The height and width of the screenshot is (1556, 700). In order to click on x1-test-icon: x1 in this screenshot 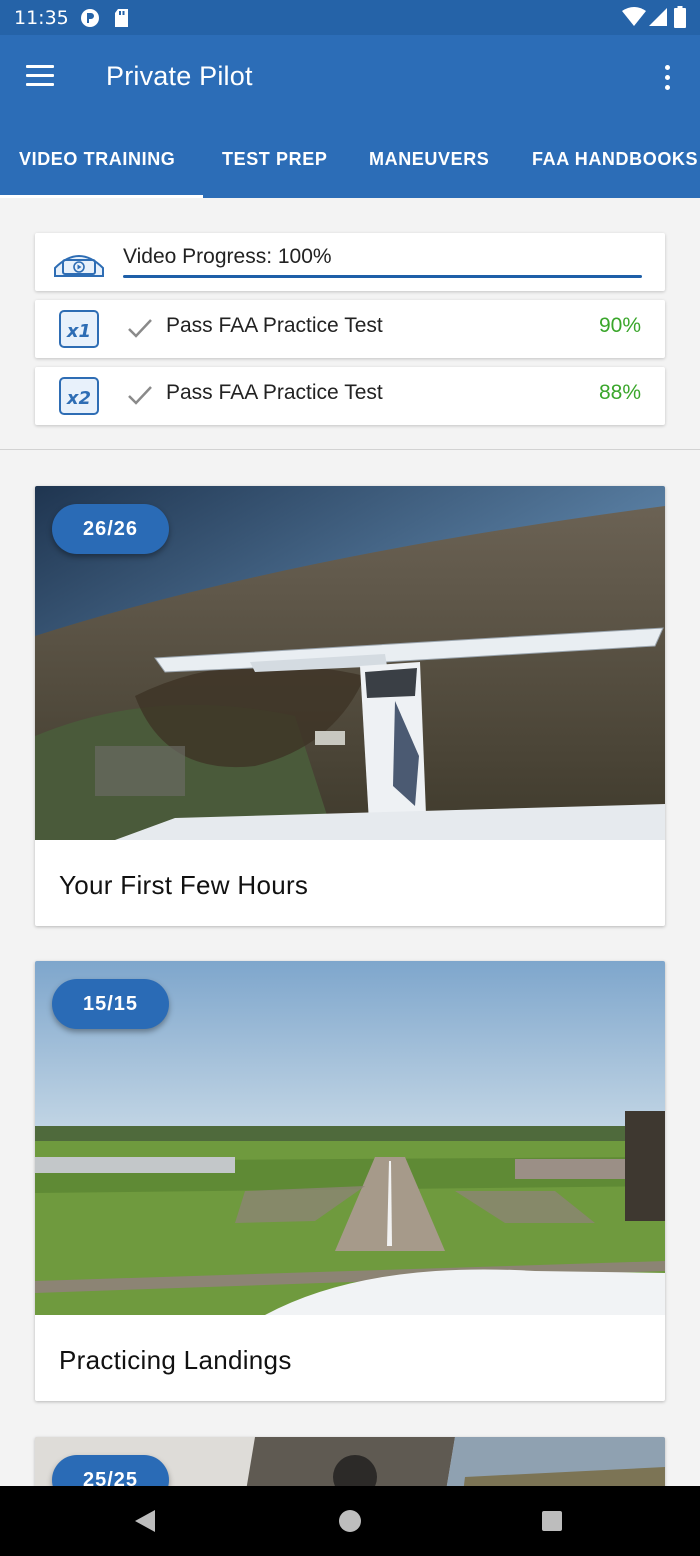, I will do `click(82, 328)`.